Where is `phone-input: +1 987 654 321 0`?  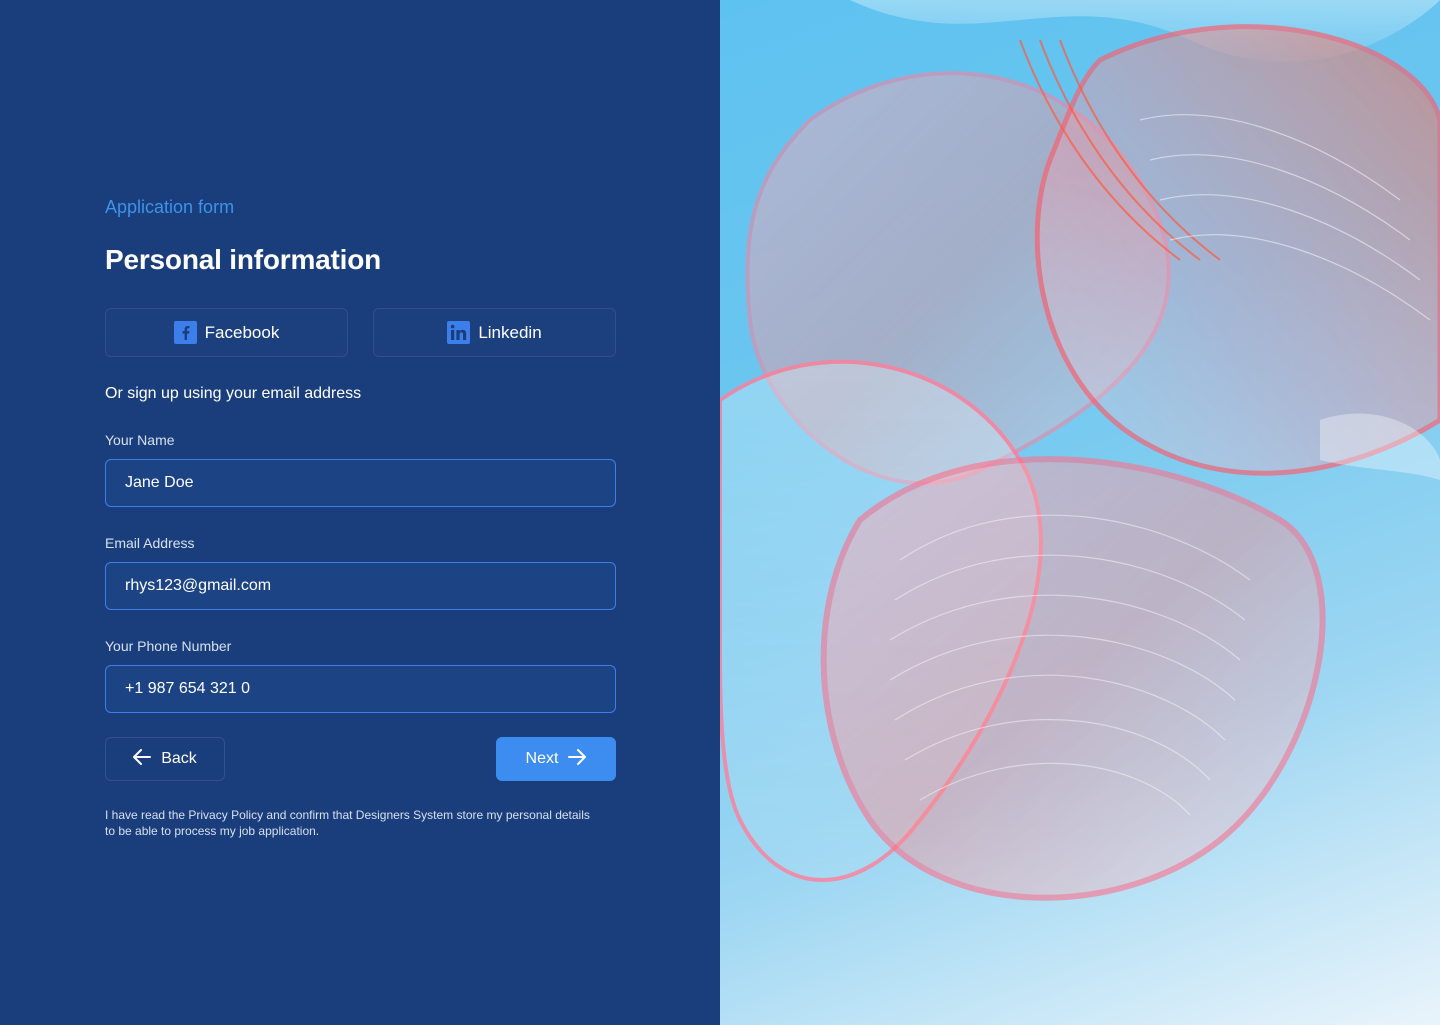
phone-input: +1 987 654 321 0 is located at coordinates (360, 689).